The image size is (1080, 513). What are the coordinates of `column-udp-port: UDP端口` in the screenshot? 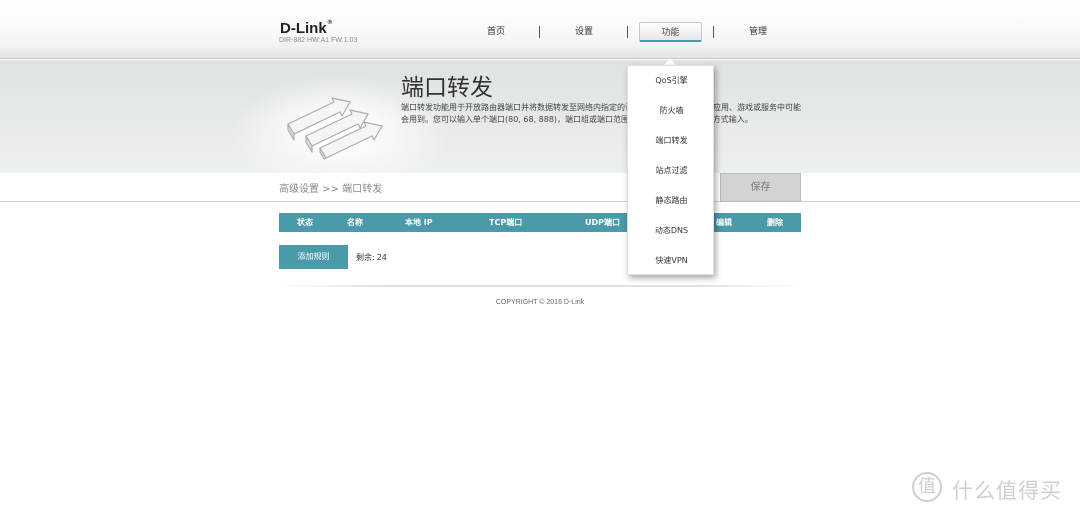 It's located at (602, 222).